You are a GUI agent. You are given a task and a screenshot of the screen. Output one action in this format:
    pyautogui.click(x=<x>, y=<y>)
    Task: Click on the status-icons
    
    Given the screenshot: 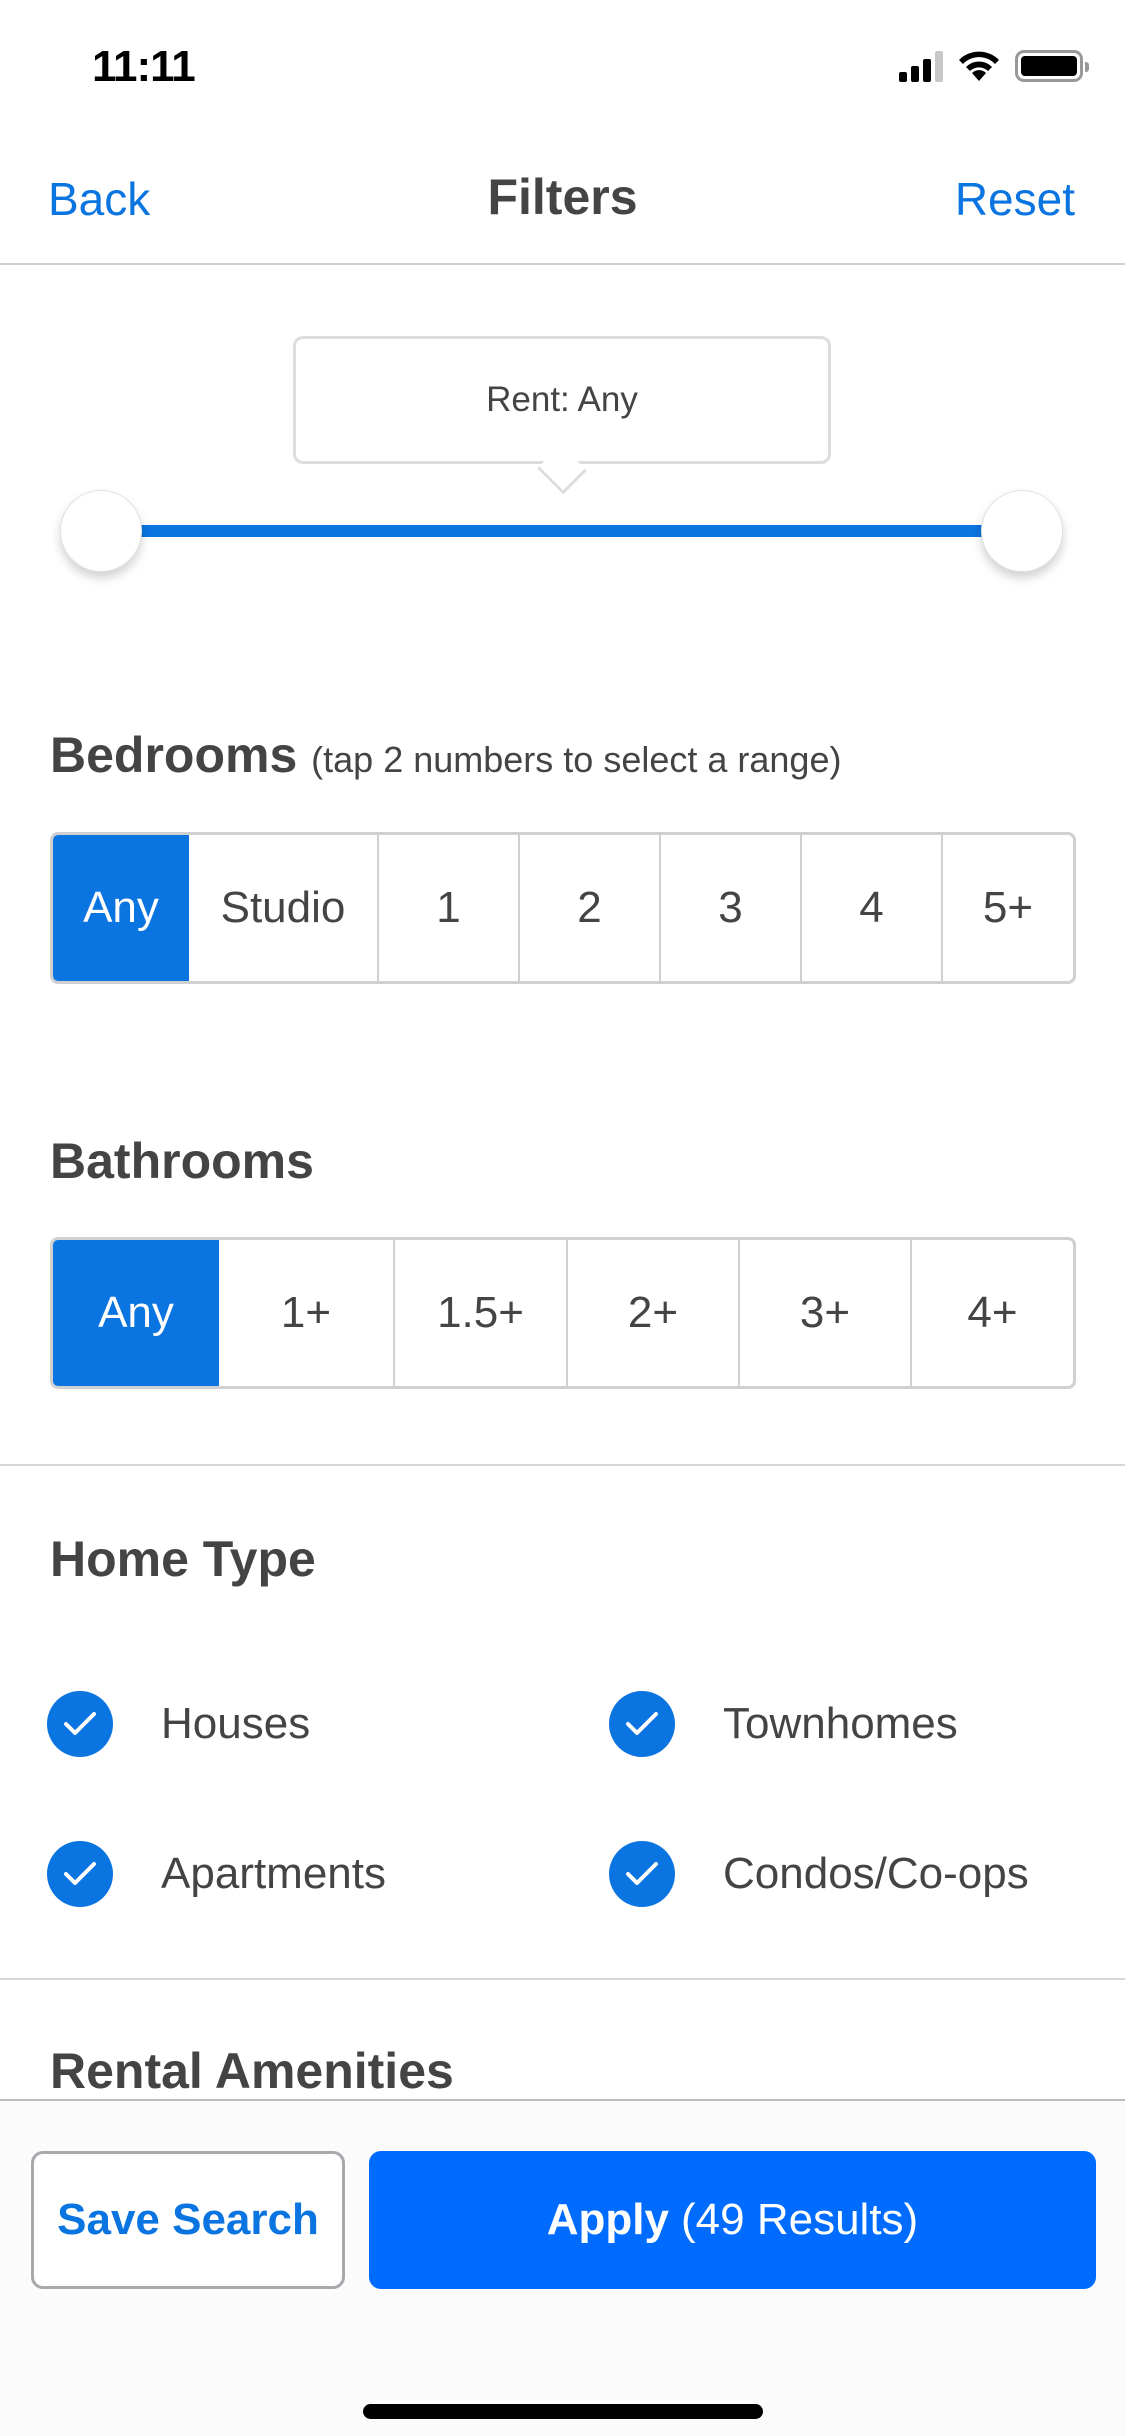 What is the action you would take?
    pyautogui.click(x=994, y=66)
    